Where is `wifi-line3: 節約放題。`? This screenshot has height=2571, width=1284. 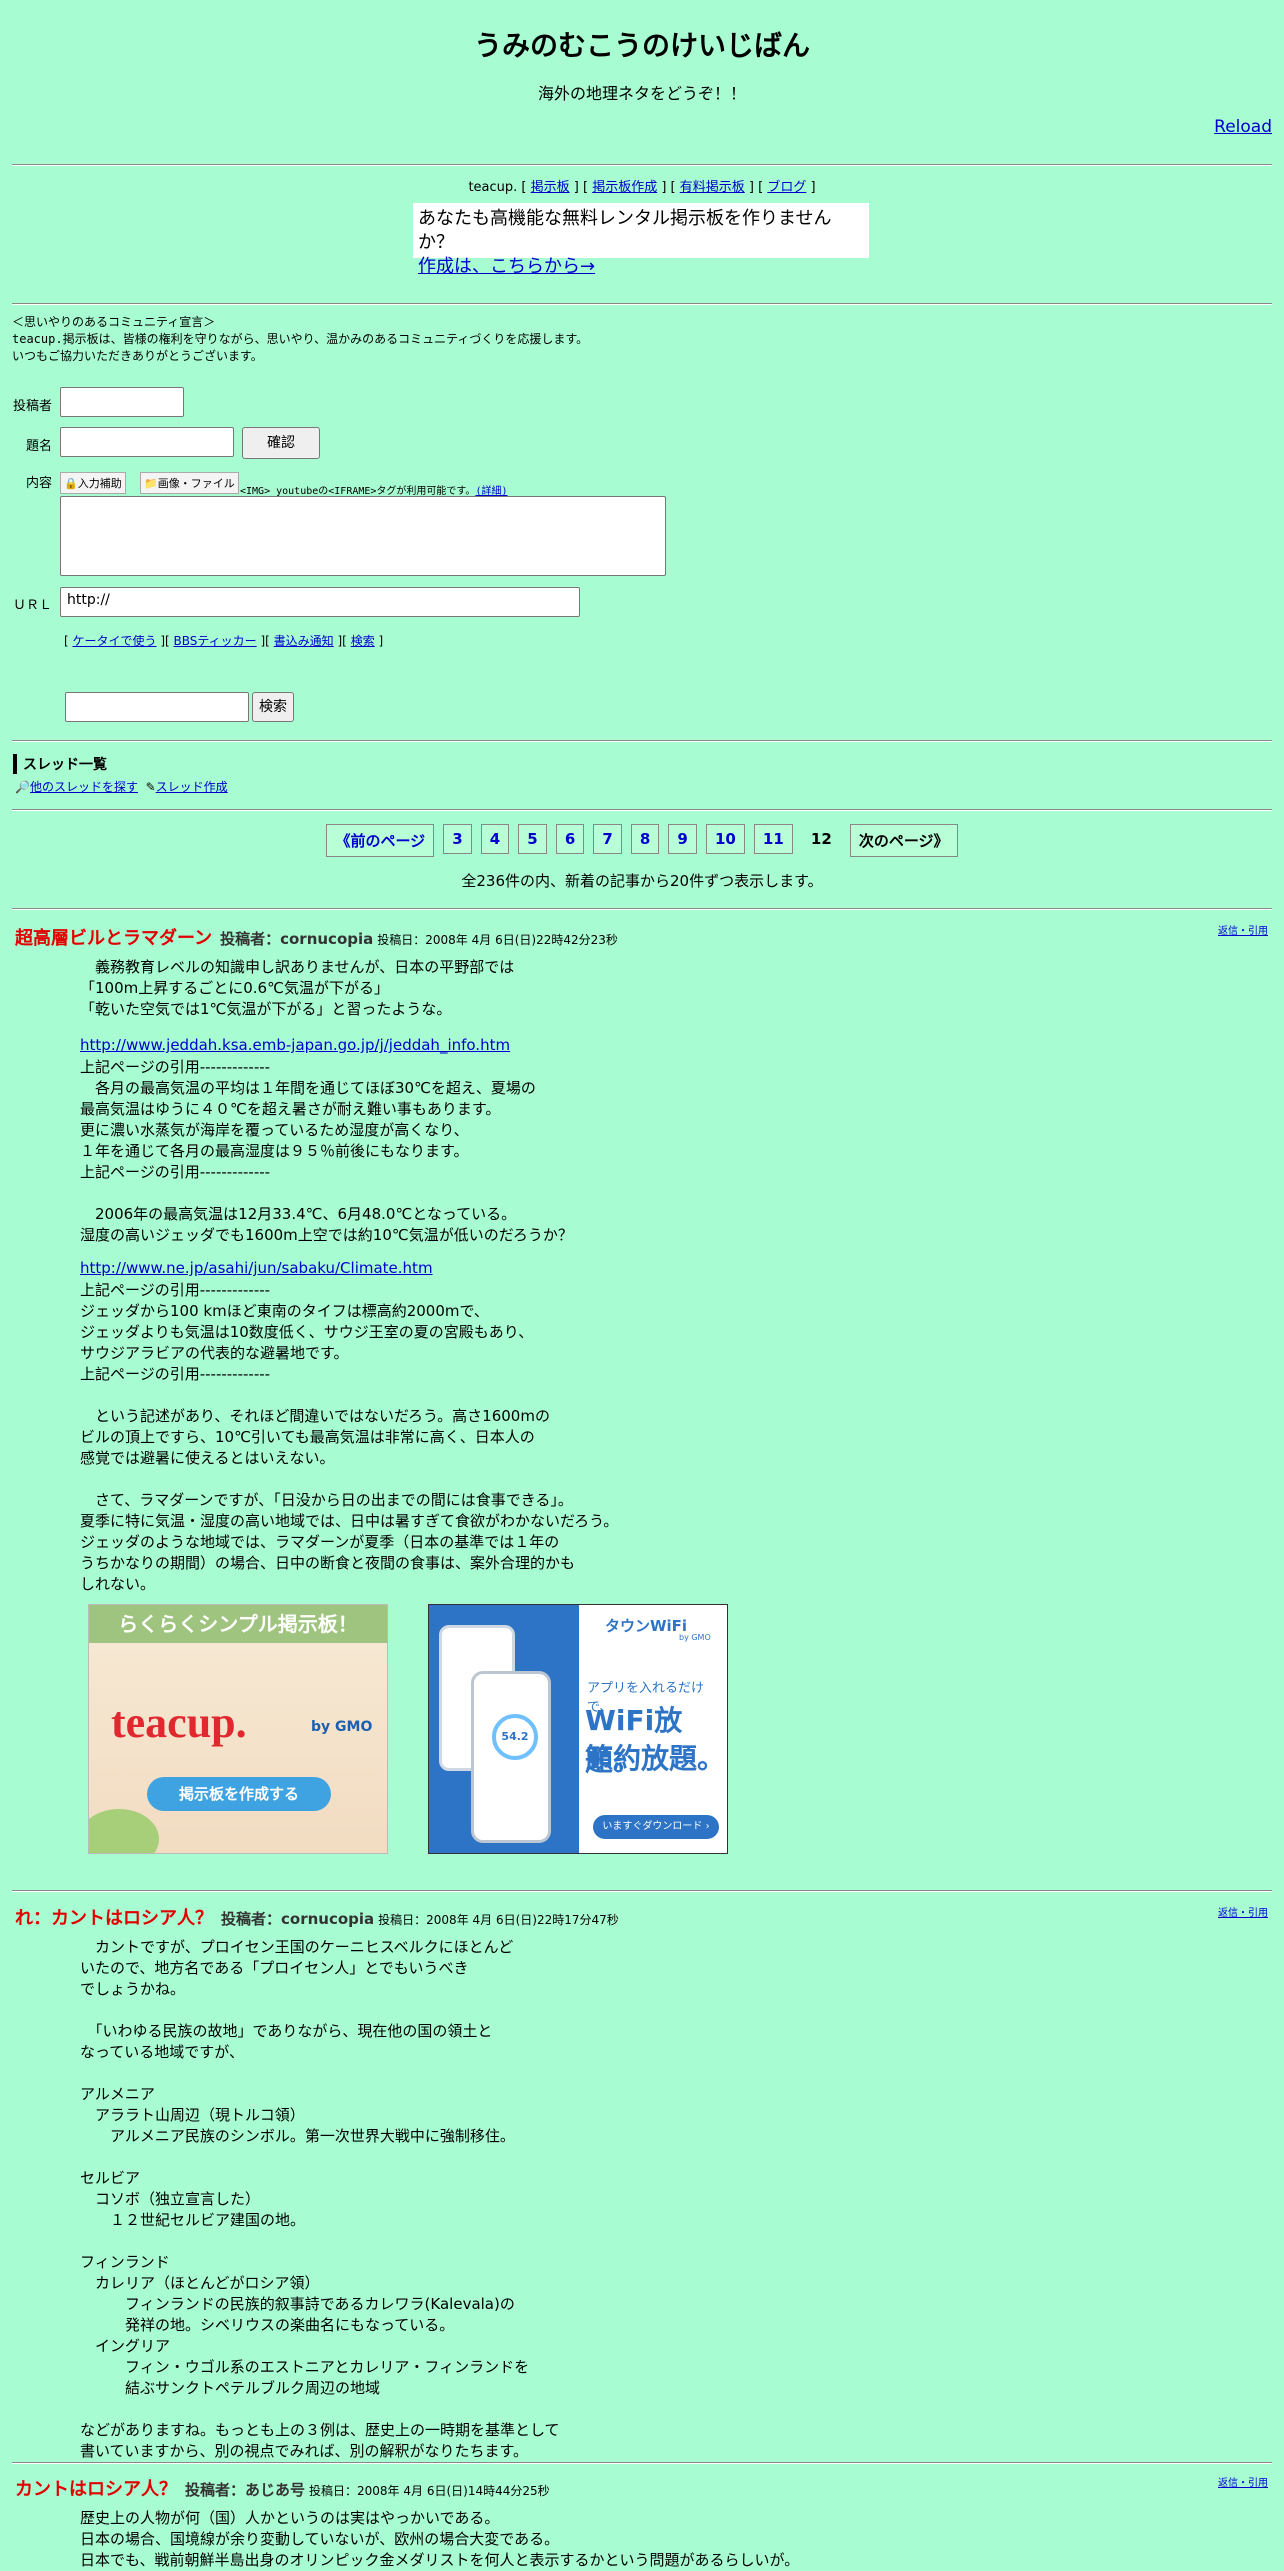
wifi-line3: 節約放題。 is located at coordinates (655, 1758).